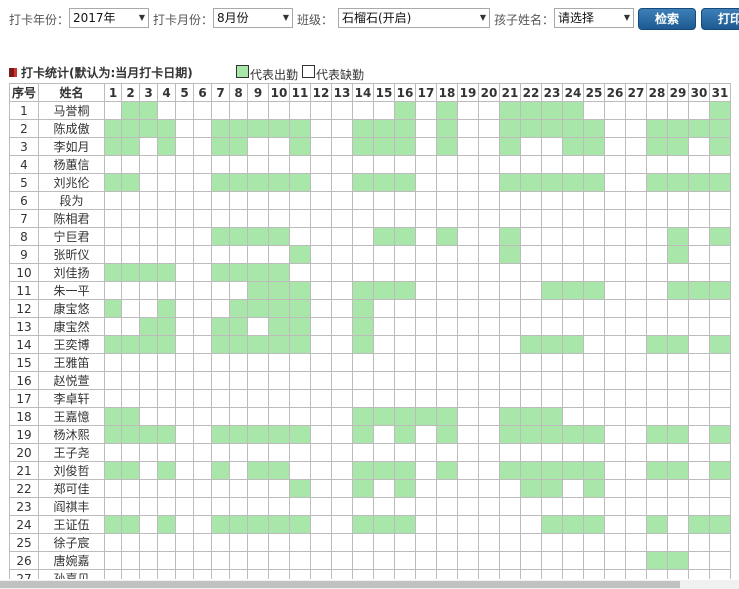  What do you see at coordinates (24, 416) in the screenshot?
I see `row-index: 18` at bounding box center [24, 416].